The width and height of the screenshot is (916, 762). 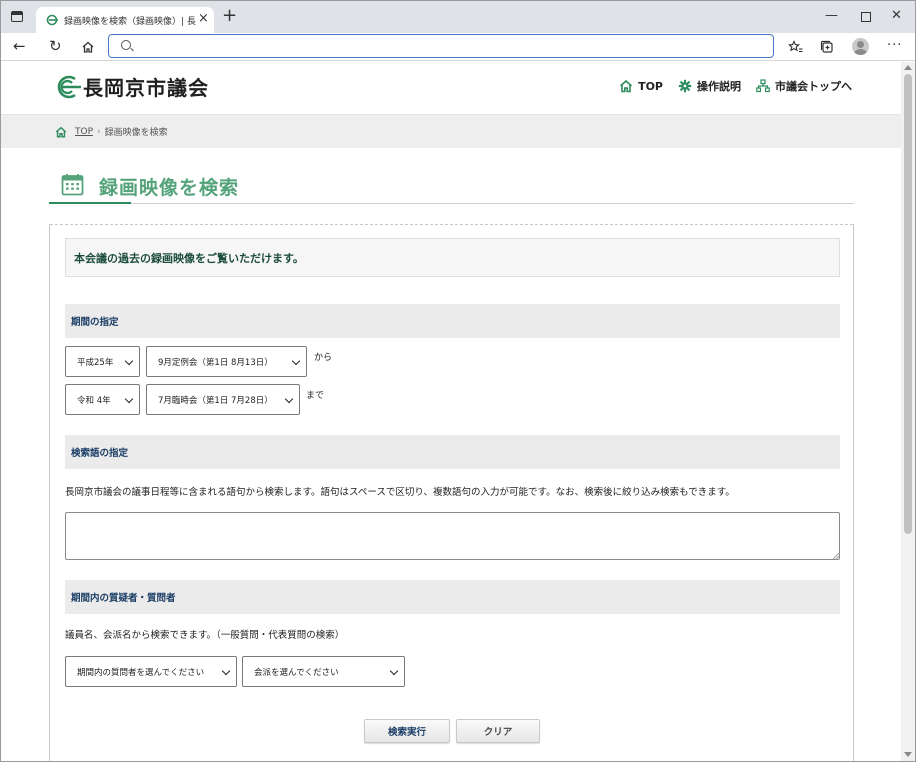 What do you see at coordinates (458, 17) in the screenshot?
I see `browser-titlebar: 録画映像を検索（録画映像）| 長 × + — ✕` at bounding box center [458, 17].